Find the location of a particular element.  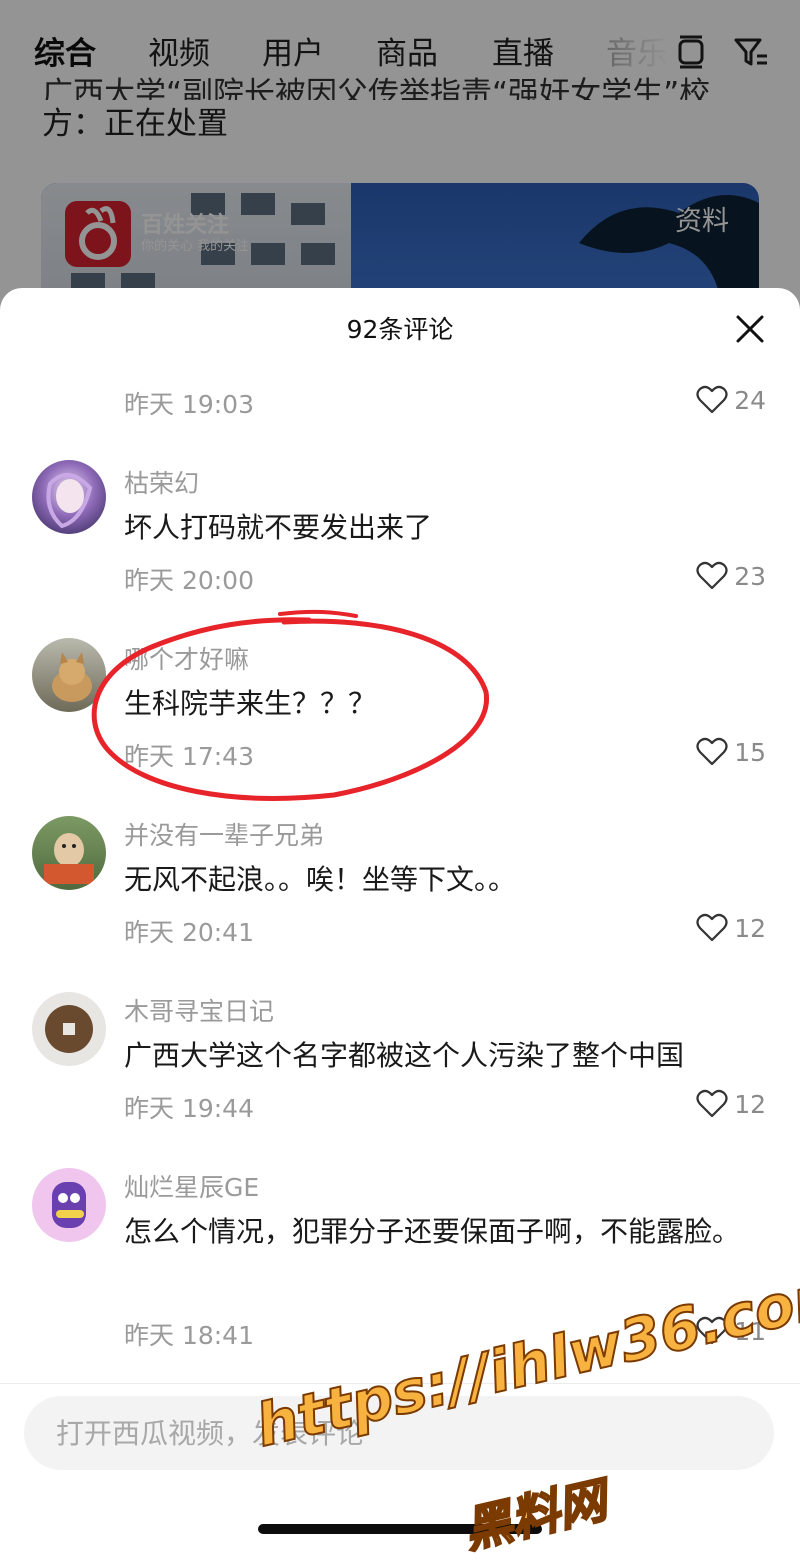

comment-username: 并没有一辈子兄弟 is located at coordinates (224, 834).